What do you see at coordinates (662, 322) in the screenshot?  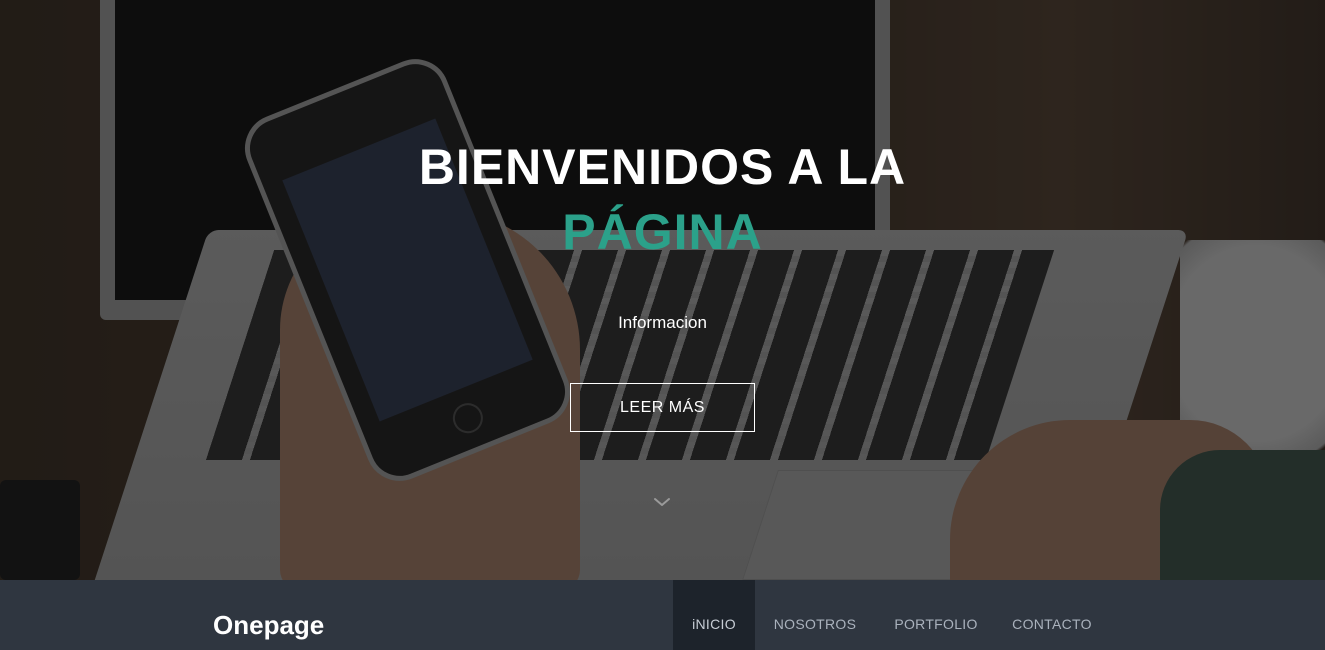 I see `hero-subtitle: Informacion` at bounding box center [662, 322].